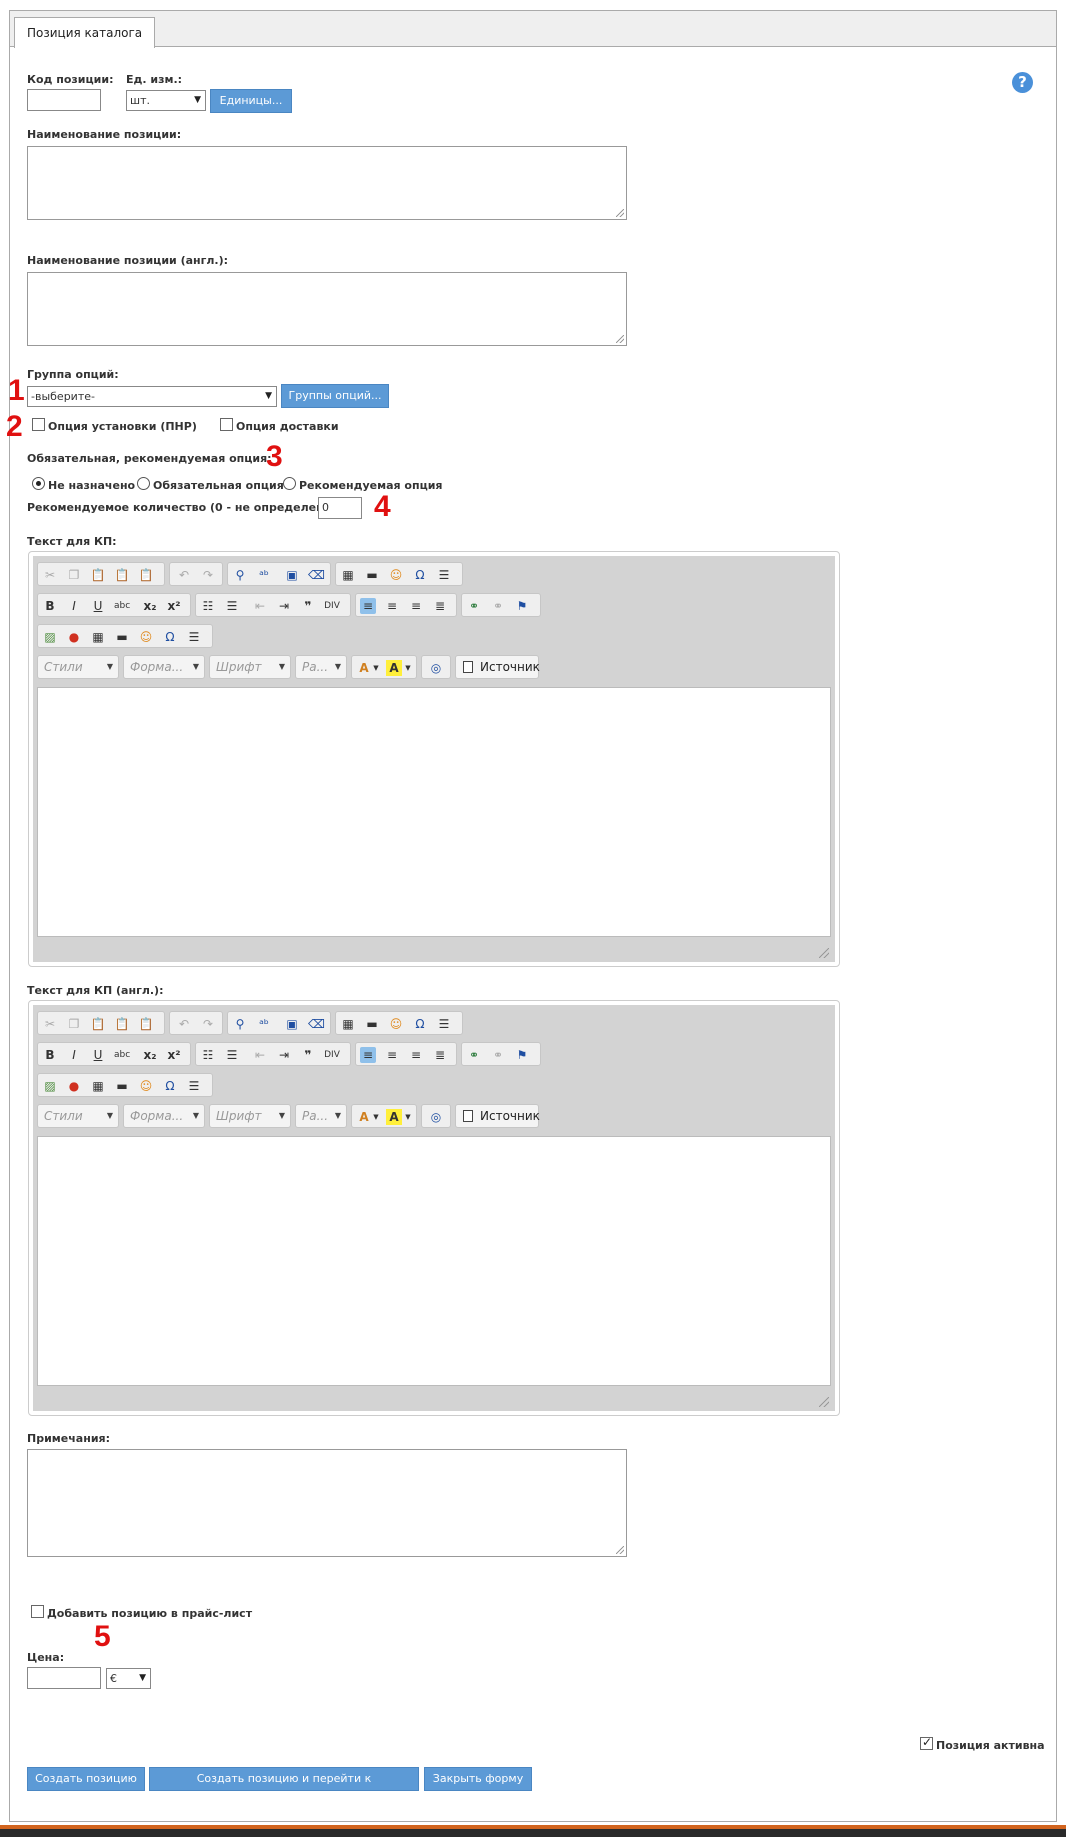 This screenshot has height=1837, width=1066. What do you see at coordinates (250, 667) in the screenshot?
I see `font-combo: Шрифт ▼` at bounding box center [250, 667].